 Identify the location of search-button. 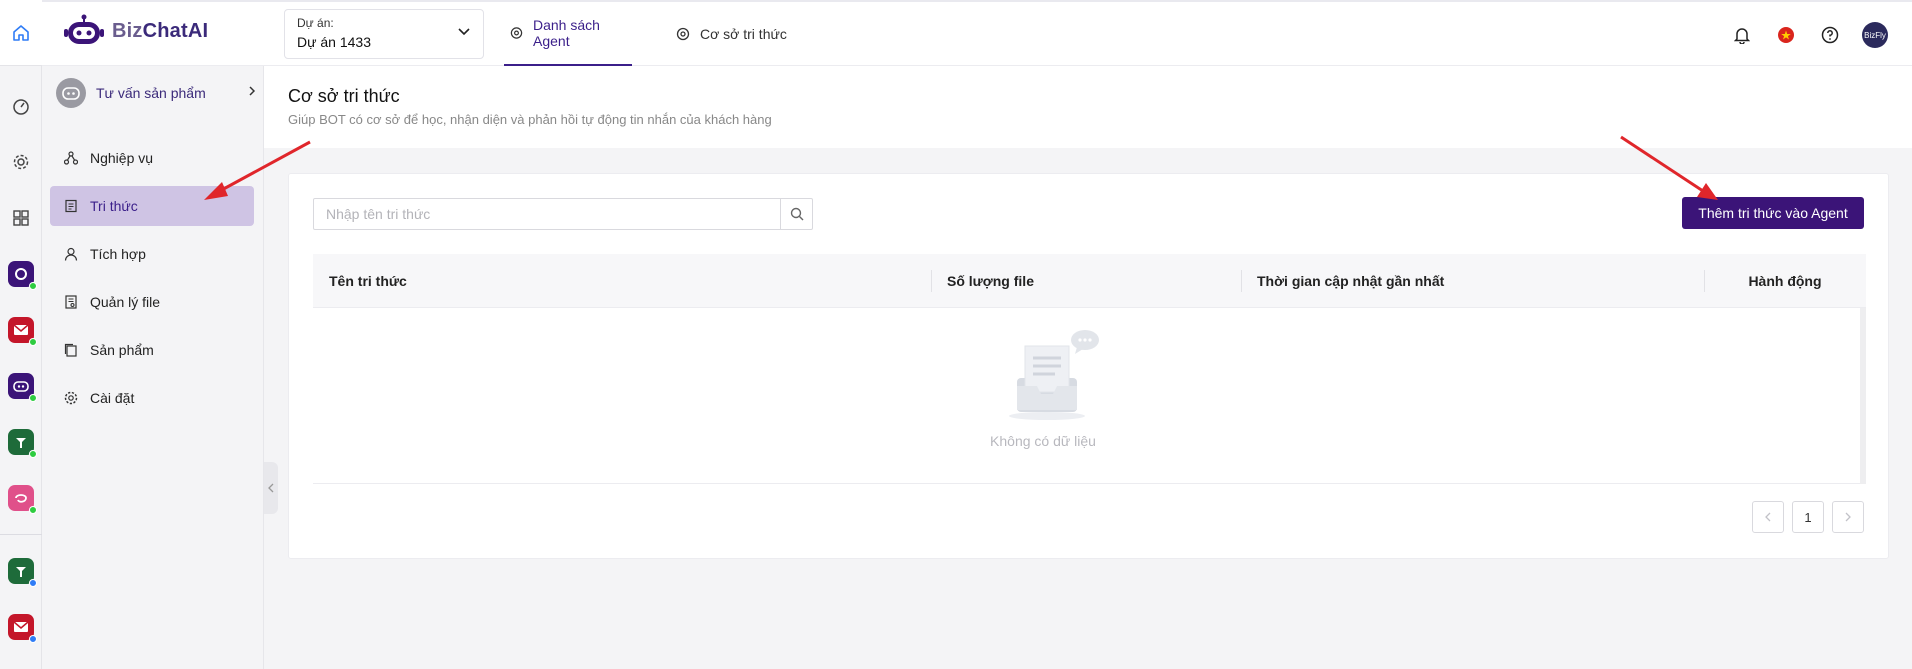
(796, 214).